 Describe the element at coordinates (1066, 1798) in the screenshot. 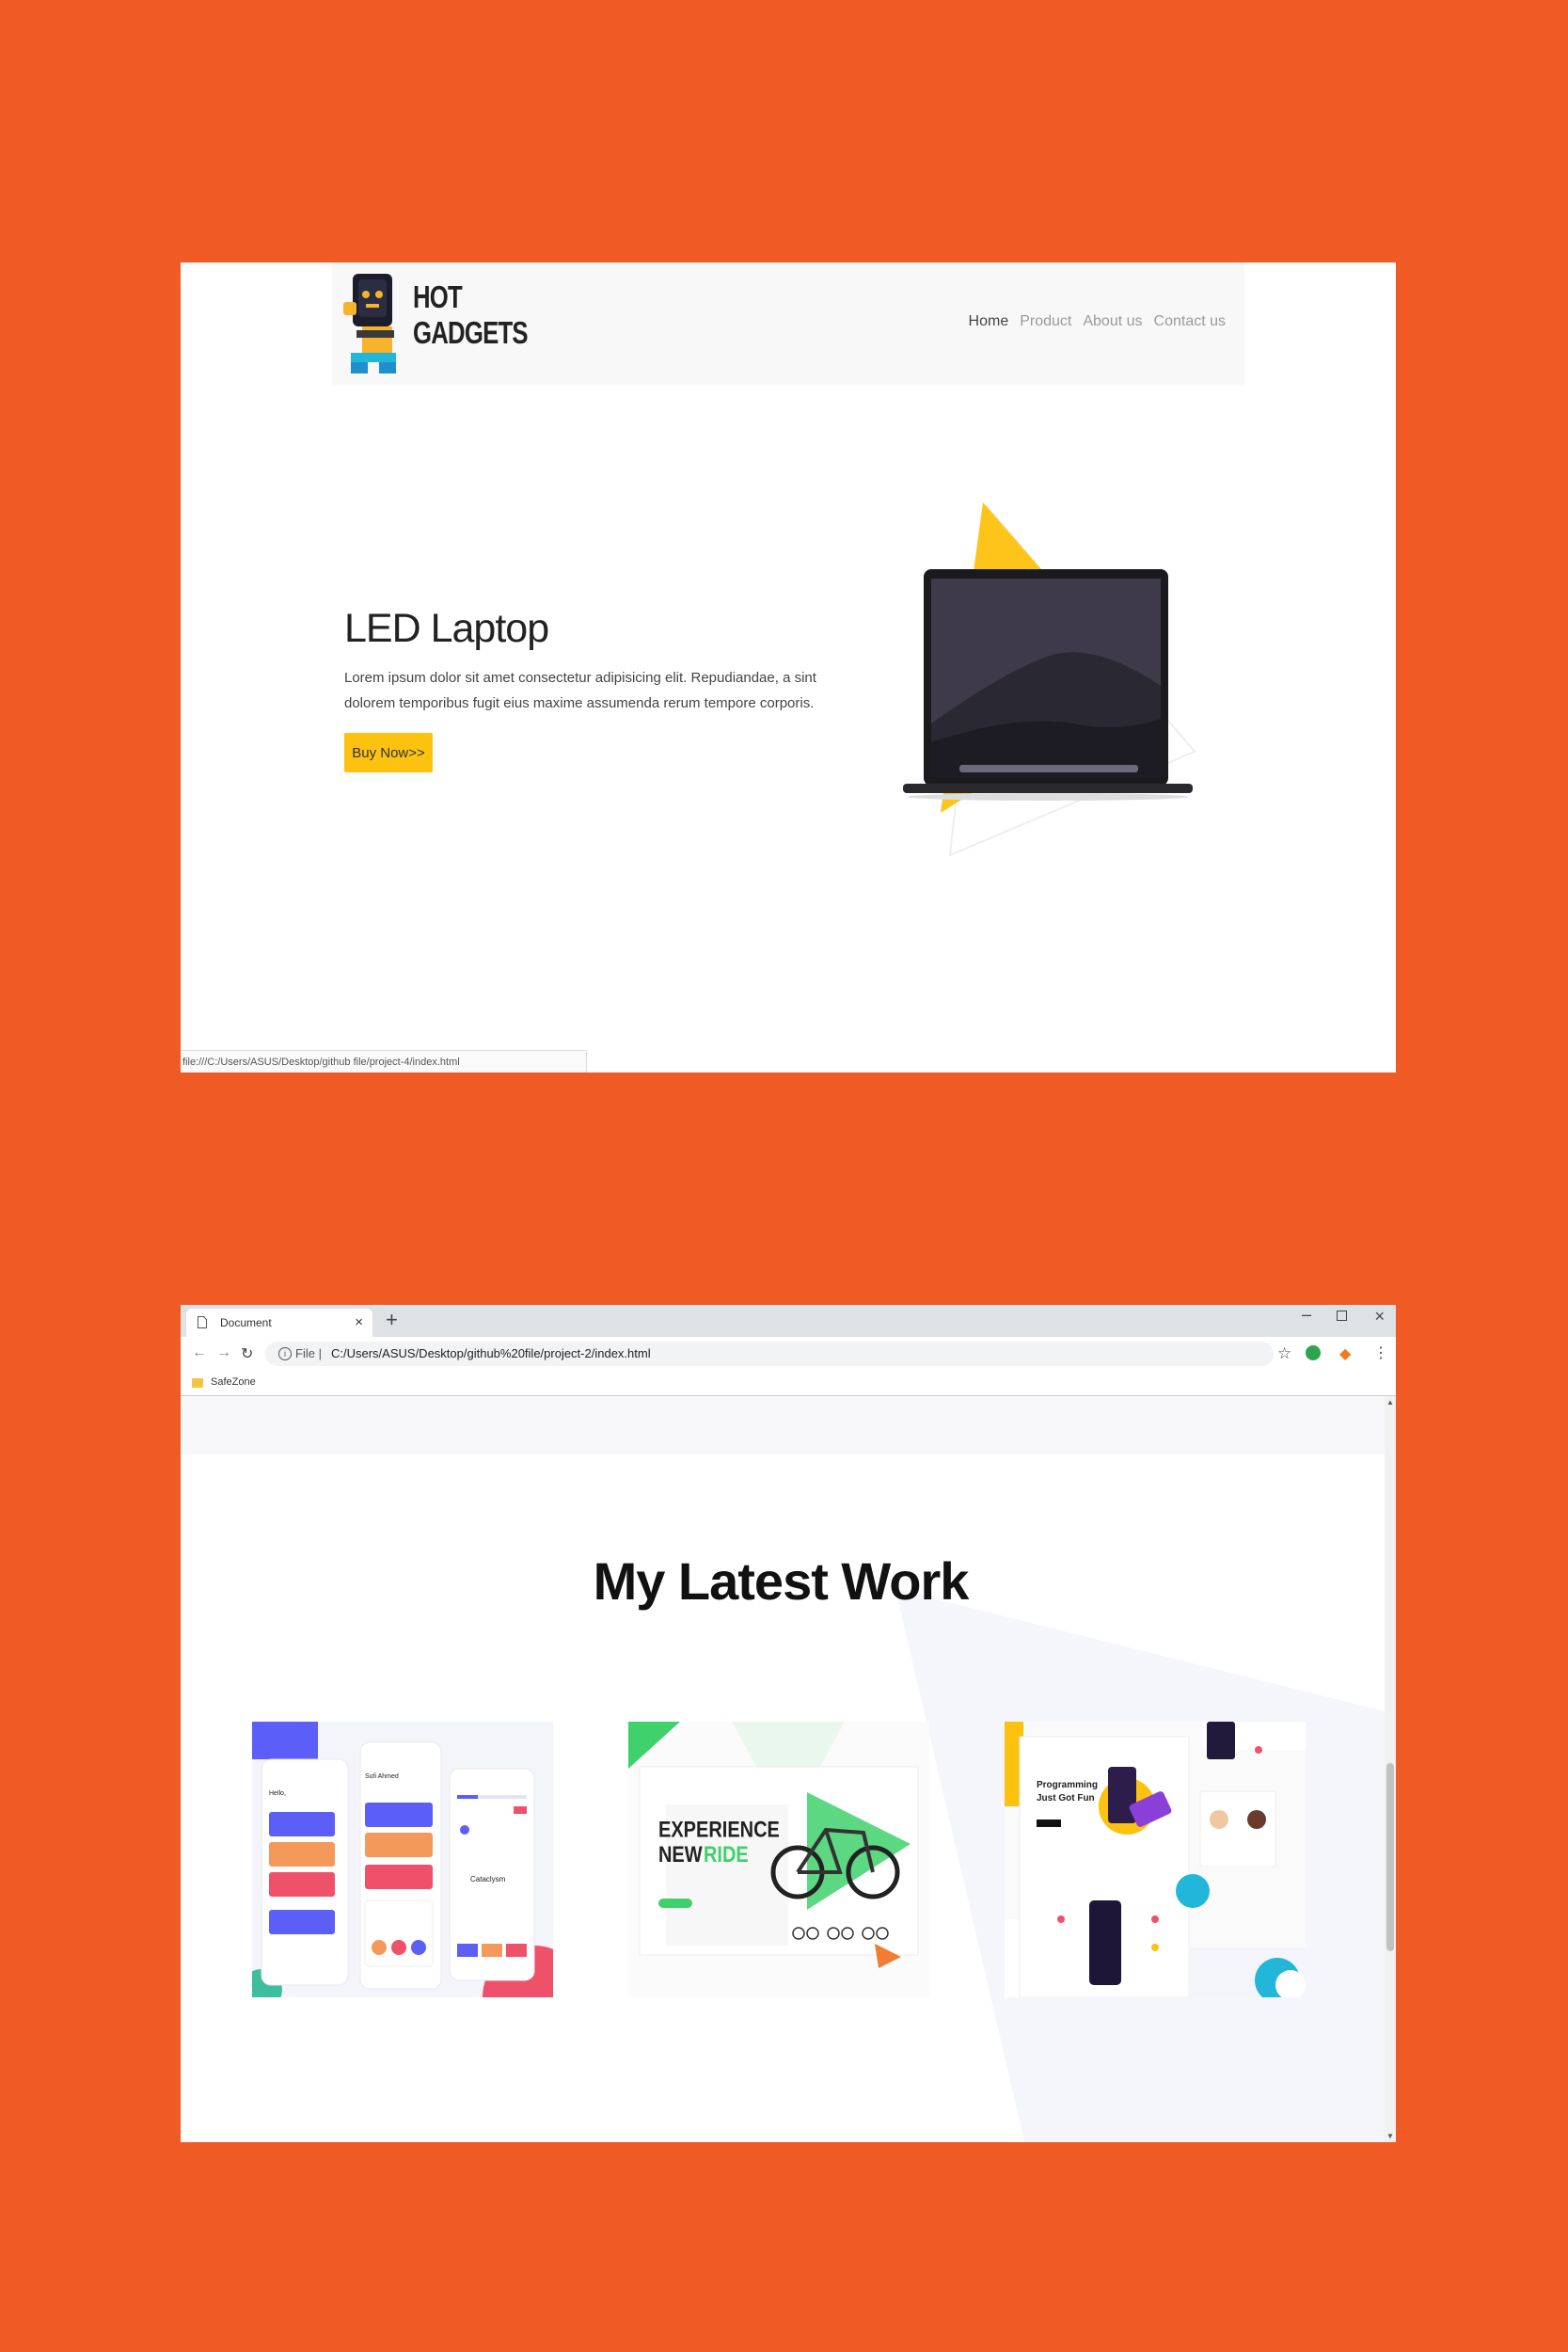

I see `card3-just-got-fun: Just Got Fun` at that location.